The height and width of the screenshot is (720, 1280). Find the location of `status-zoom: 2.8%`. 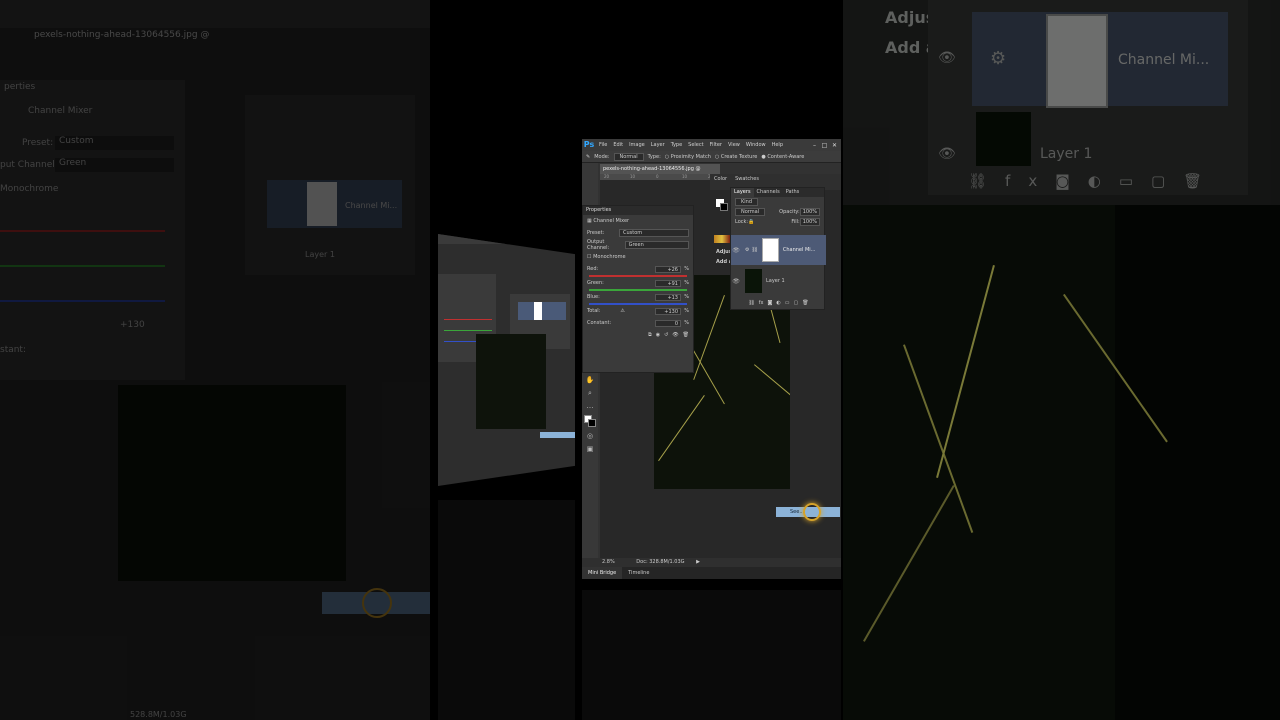

status-zoom: 2.8% is located at coordinates (608, 562).